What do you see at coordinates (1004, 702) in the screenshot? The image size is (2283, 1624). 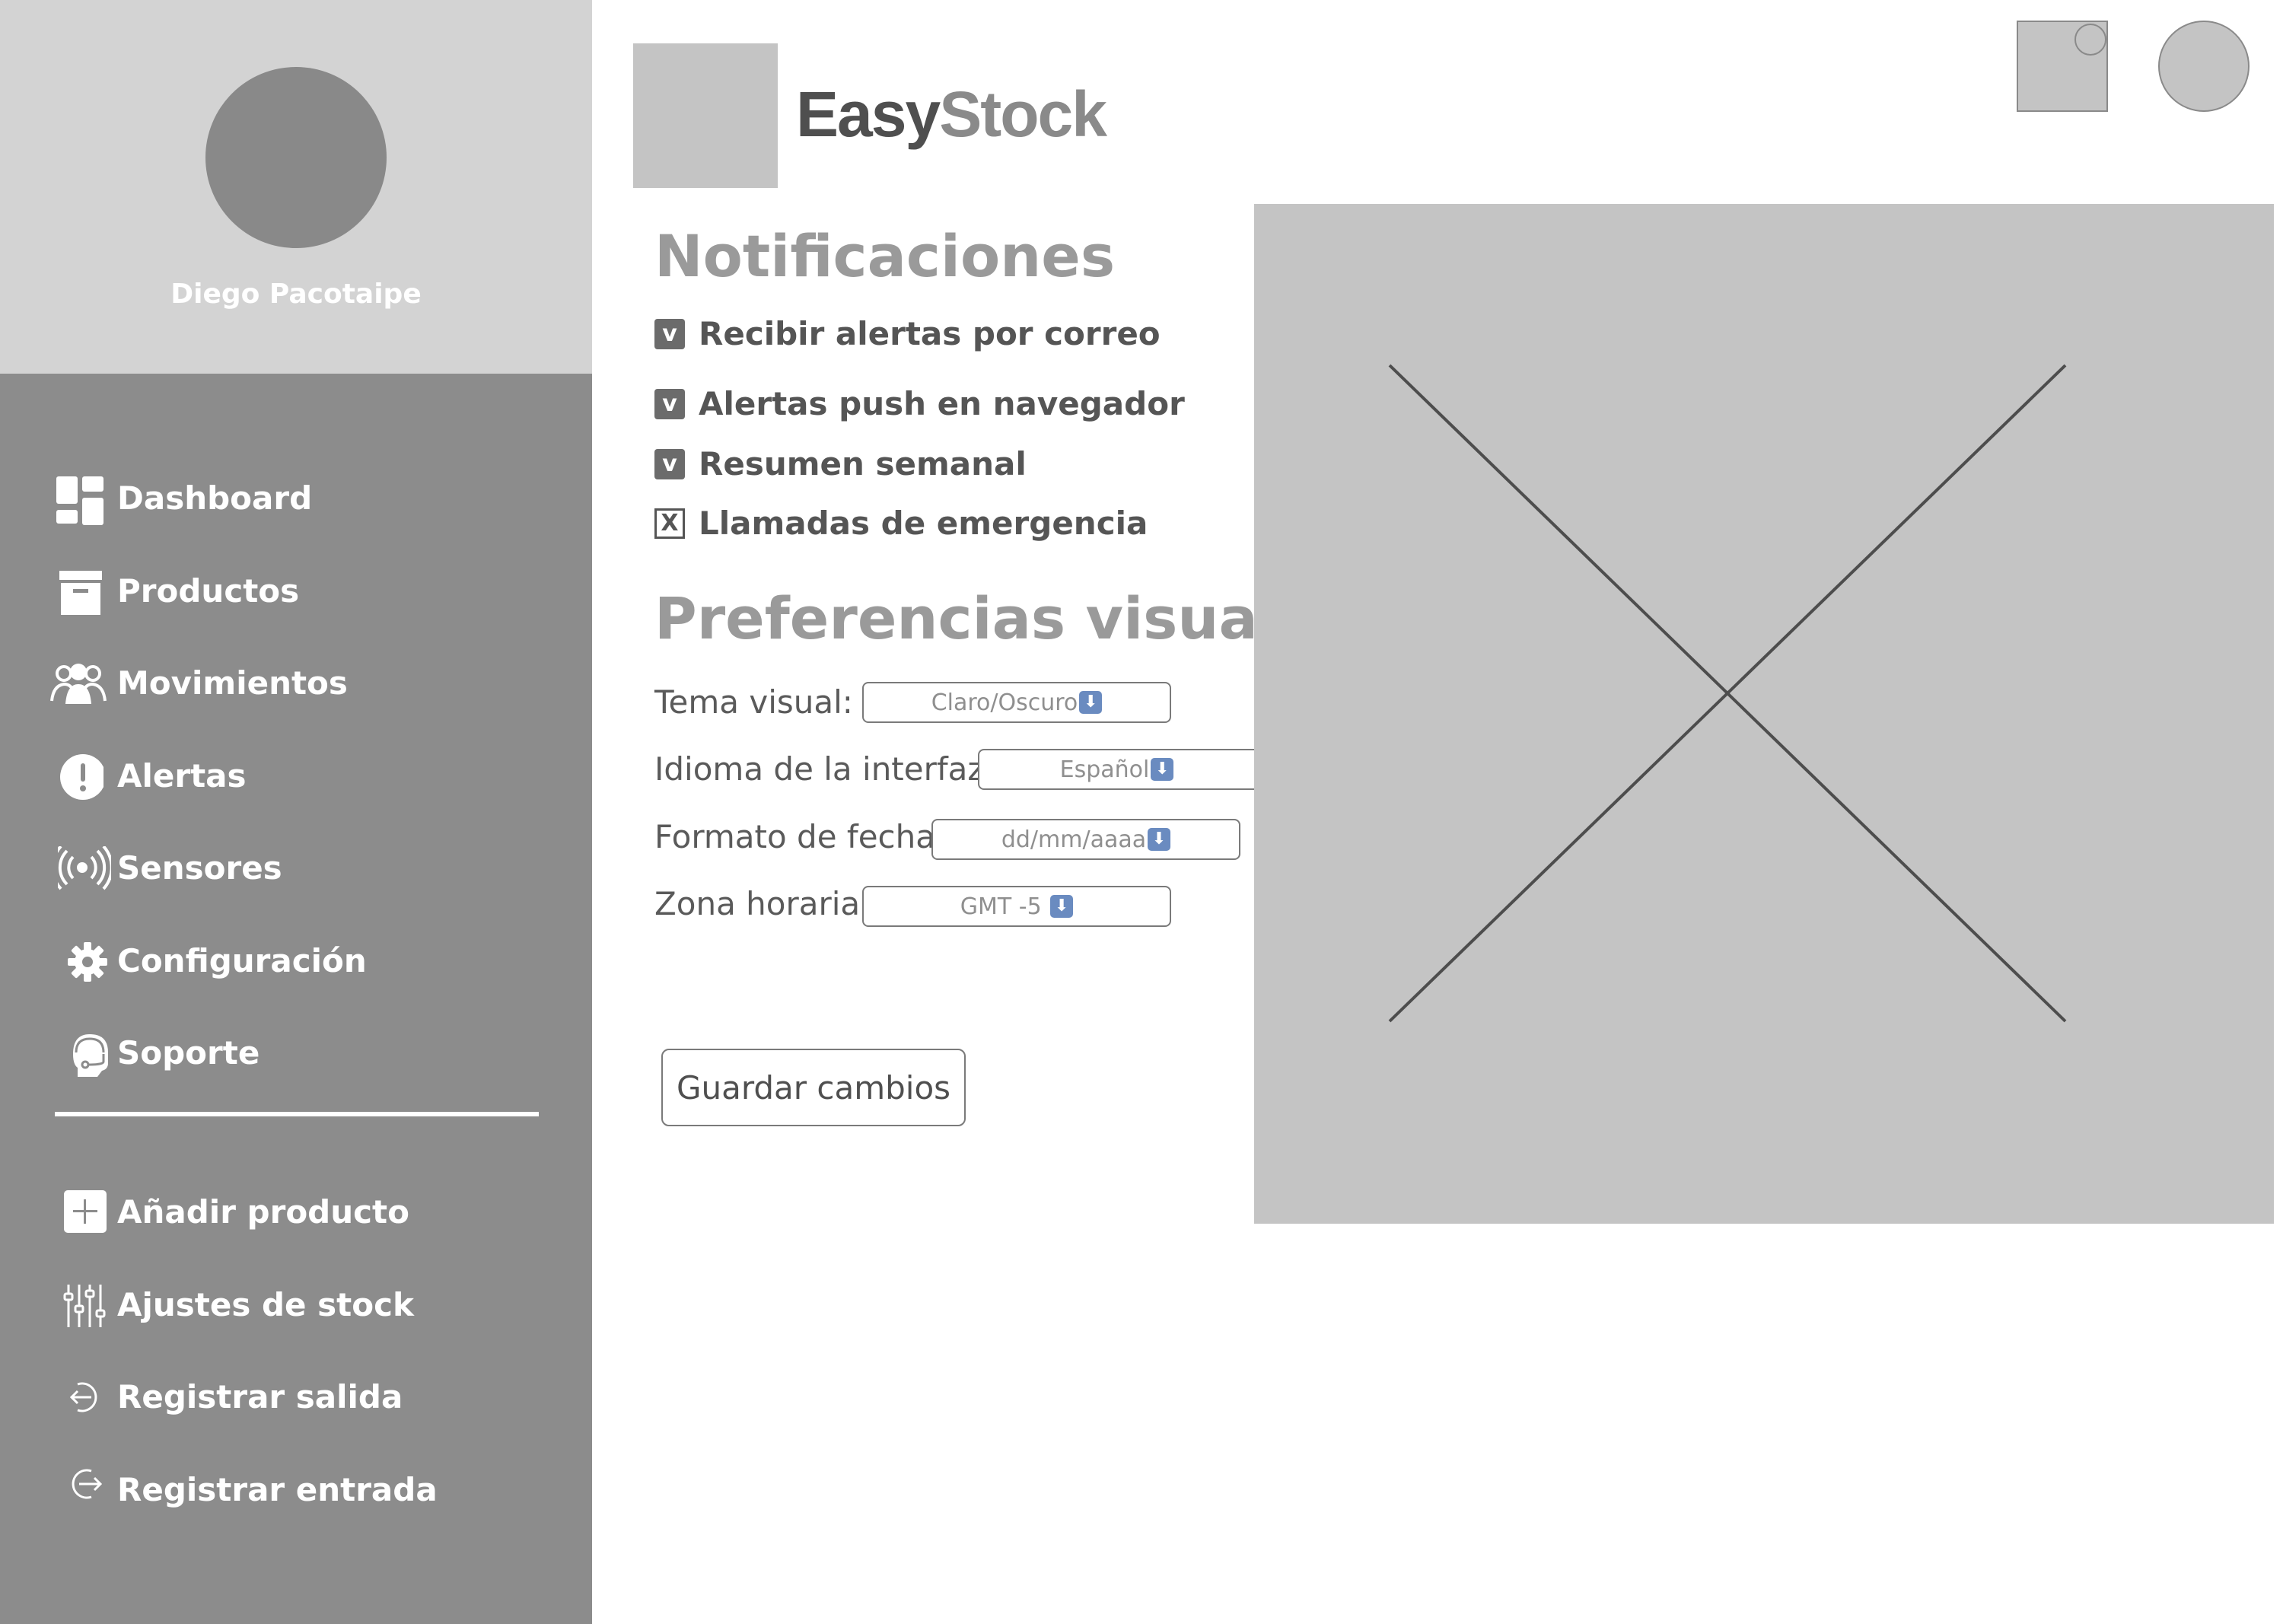 I see `theme-select-value: Claro/Oscuro` at bounding box center [1004, 702].